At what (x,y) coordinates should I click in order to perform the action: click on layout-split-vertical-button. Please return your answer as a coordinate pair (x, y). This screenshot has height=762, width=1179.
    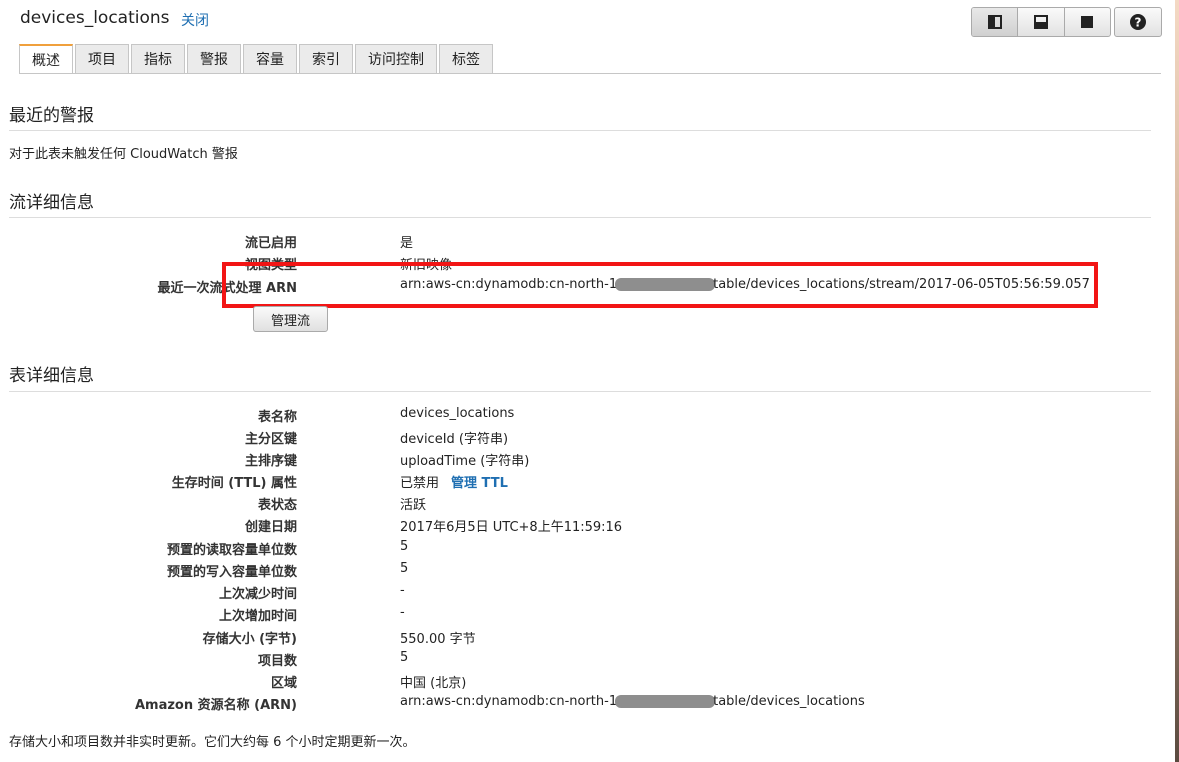
    Looking at the image, I should click on (995, 22).